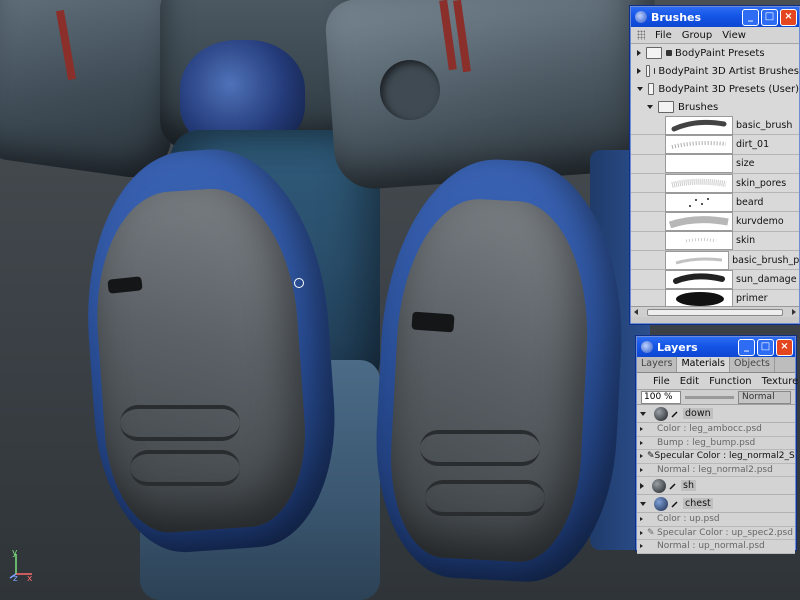  What do you see at coordinates (688, 485) in the screenshot?
I see `material-name: sh` at bounding box center [688, 485].